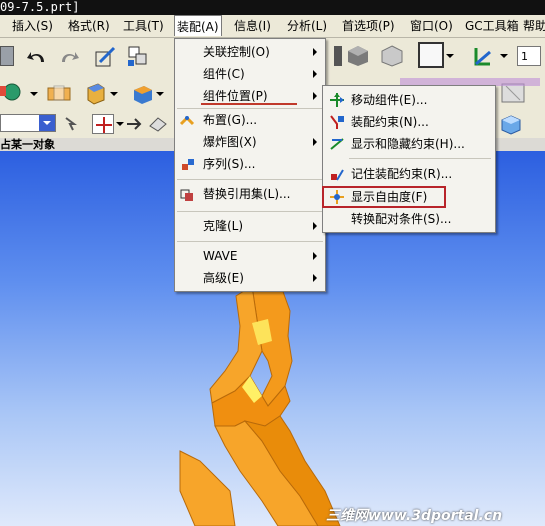  I want to click on orient-view-icon, so click(484, 56).